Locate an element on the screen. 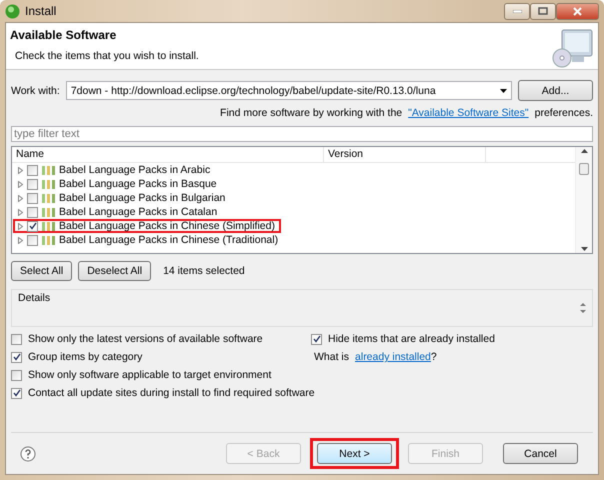 This screenshot has height=480, width=604. app-icon is located at coordinates (12, 11).